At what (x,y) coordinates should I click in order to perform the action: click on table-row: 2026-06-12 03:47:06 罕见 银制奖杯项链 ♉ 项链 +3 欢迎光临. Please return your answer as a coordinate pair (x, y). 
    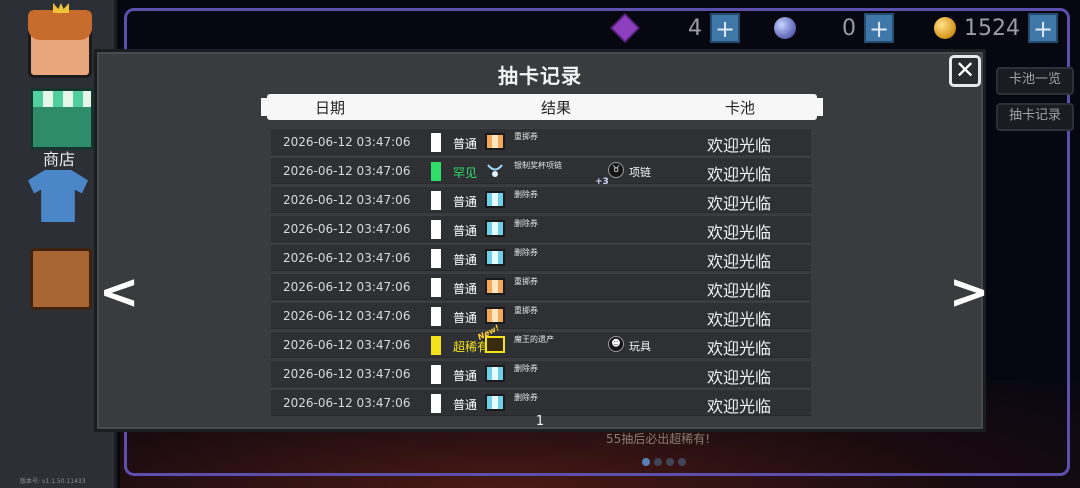
    Looking at the image, I should click on (541, 172).